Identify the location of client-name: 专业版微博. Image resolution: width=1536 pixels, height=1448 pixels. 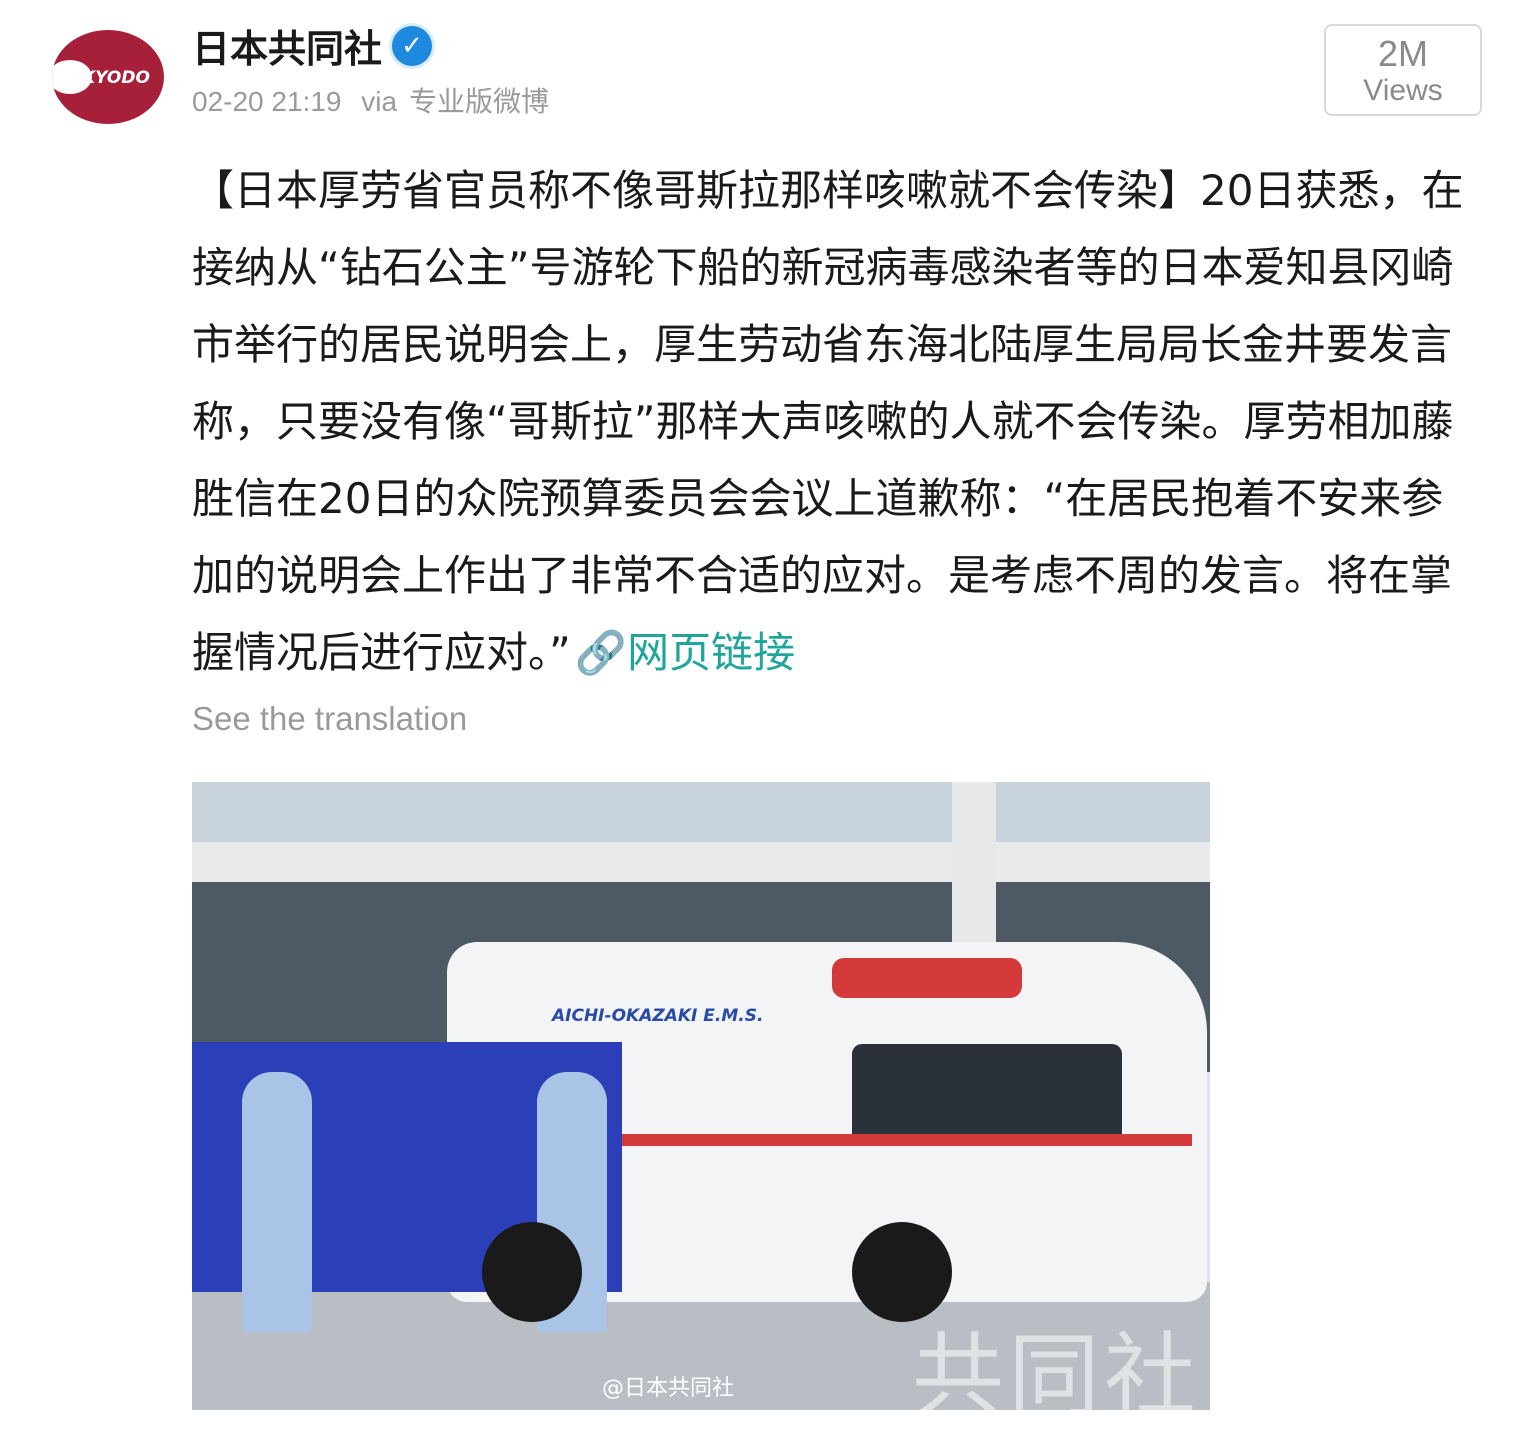
(479, 101).